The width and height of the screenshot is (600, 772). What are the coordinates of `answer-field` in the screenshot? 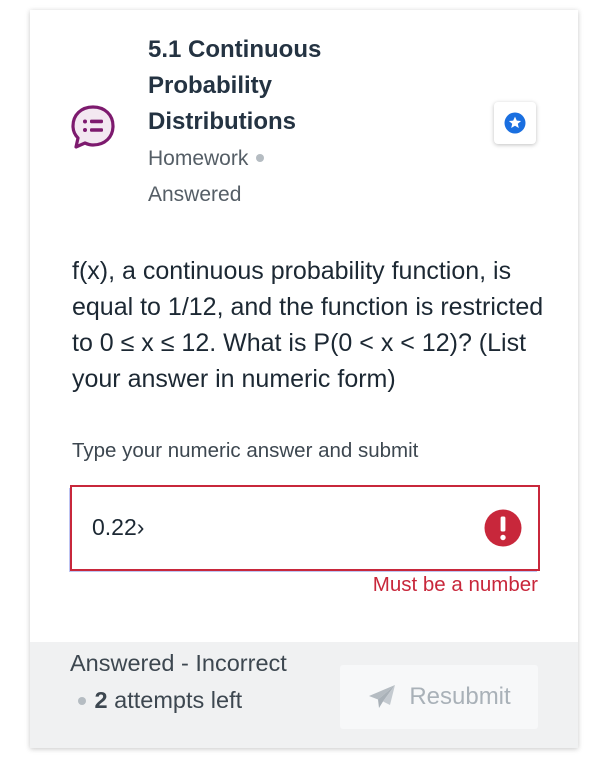 It's located at (305, 528).